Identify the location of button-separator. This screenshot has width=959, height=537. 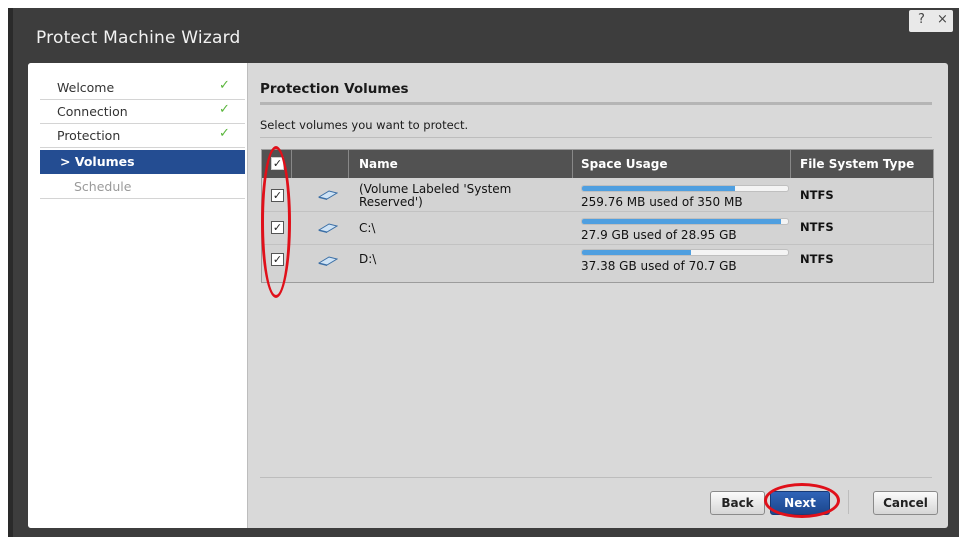
(848, 502).